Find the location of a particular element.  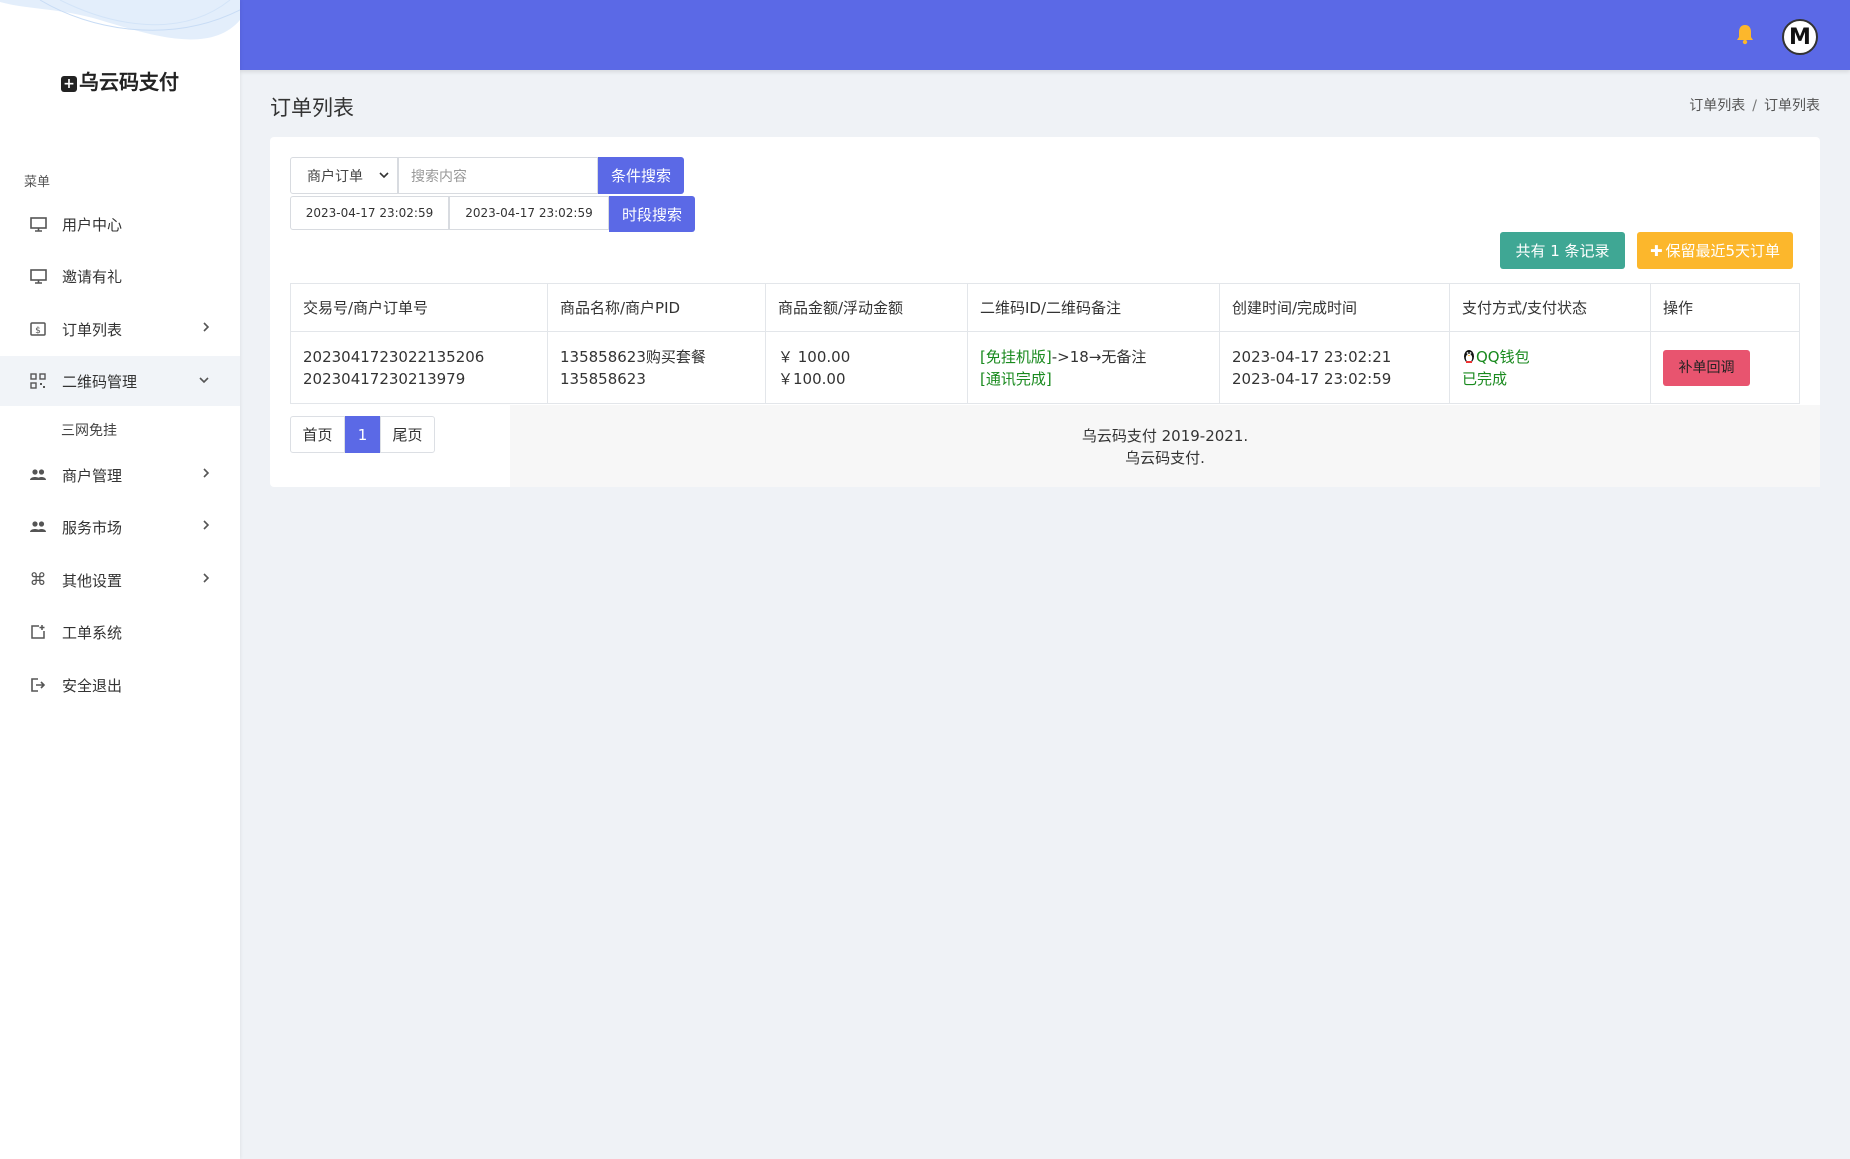

keep-recent-orders-button: ✚ 保留最近5天订单 is located at coordinates (1715, 250).